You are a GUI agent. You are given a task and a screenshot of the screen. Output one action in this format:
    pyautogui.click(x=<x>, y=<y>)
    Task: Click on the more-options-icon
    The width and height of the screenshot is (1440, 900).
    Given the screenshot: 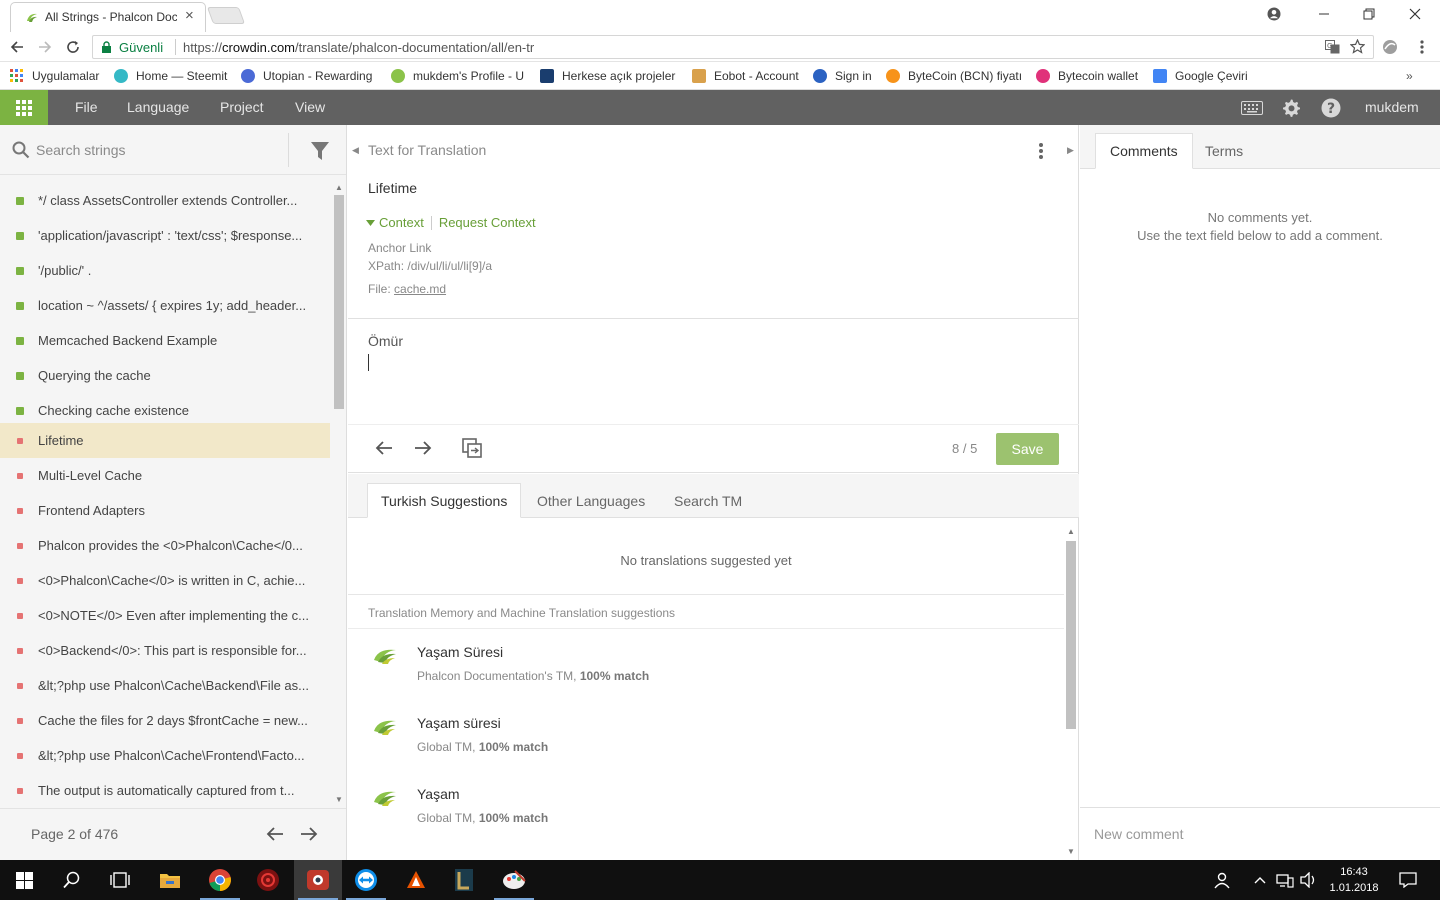 What is the action you would take?
    pyautogui.click(x=1041, y=151)
    